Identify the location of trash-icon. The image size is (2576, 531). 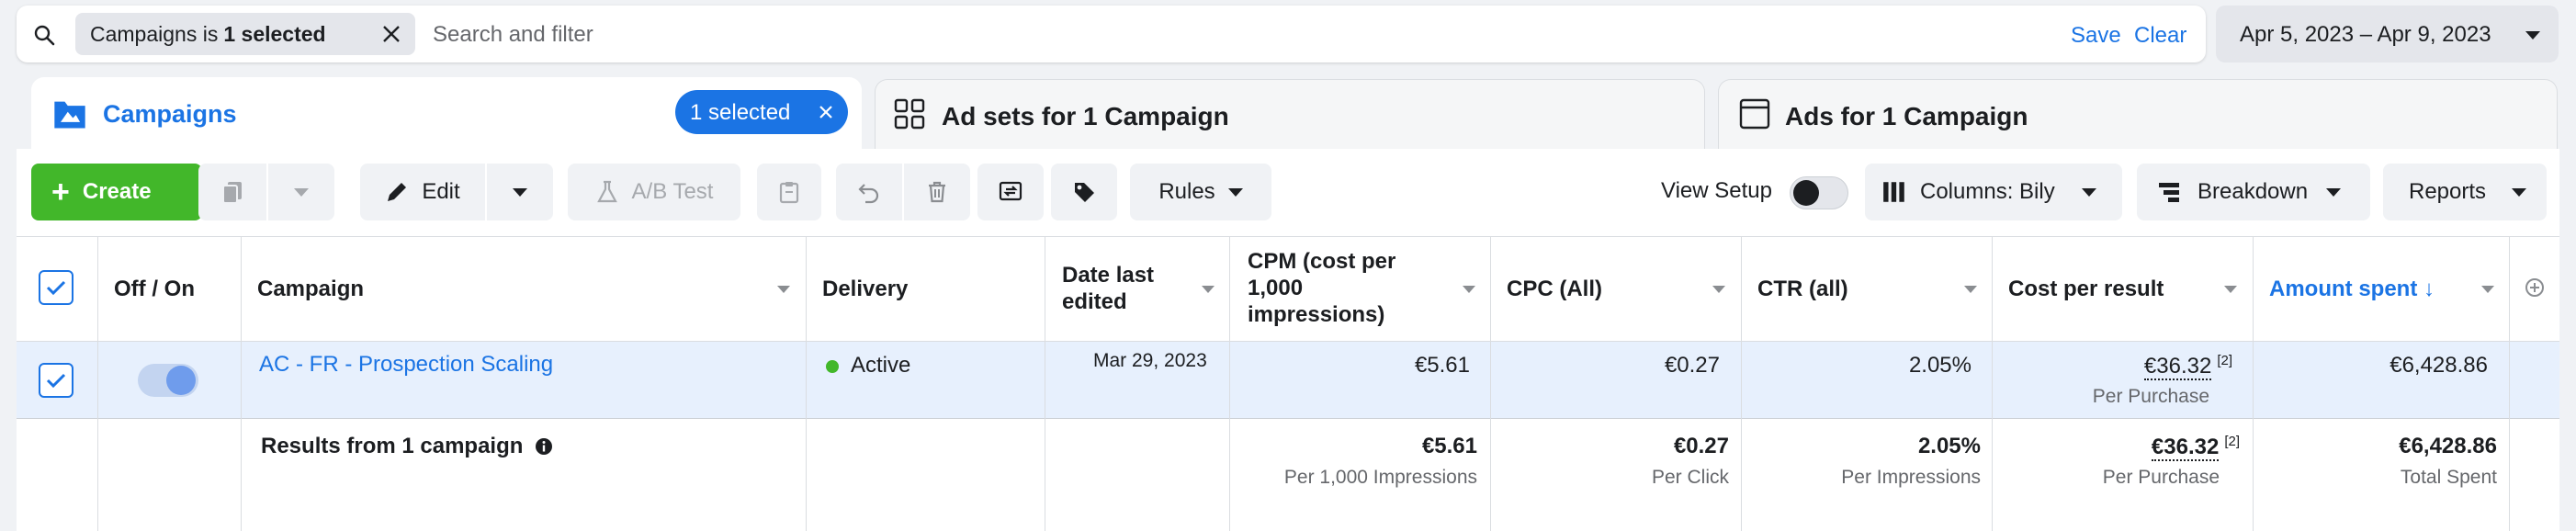
(937, 192).